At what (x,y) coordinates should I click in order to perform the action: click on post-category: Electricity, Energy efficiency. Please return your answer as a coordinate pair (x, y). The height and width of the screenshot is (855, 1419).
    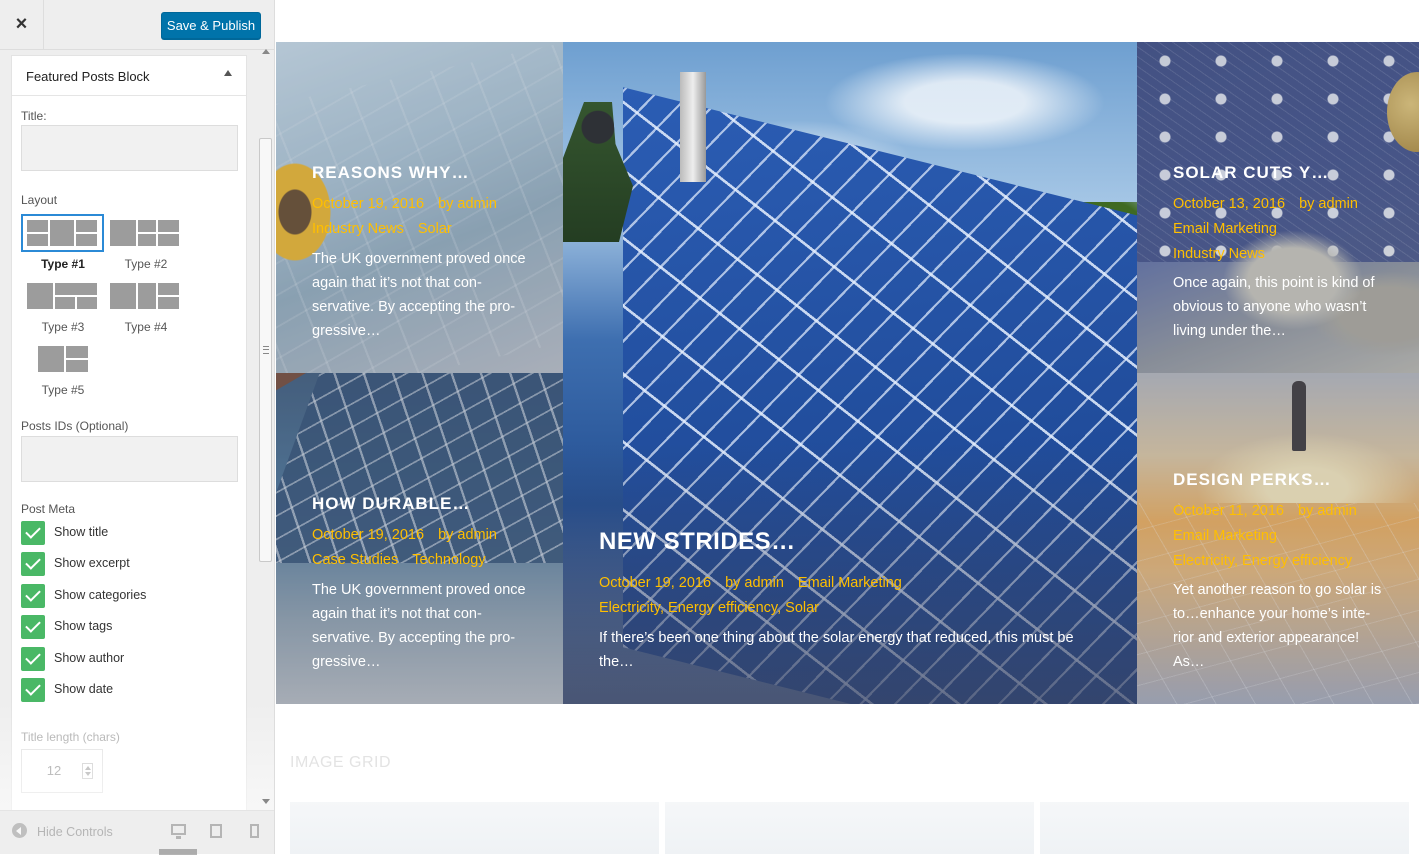
    Looking at the image, I should click on (1262, 561).